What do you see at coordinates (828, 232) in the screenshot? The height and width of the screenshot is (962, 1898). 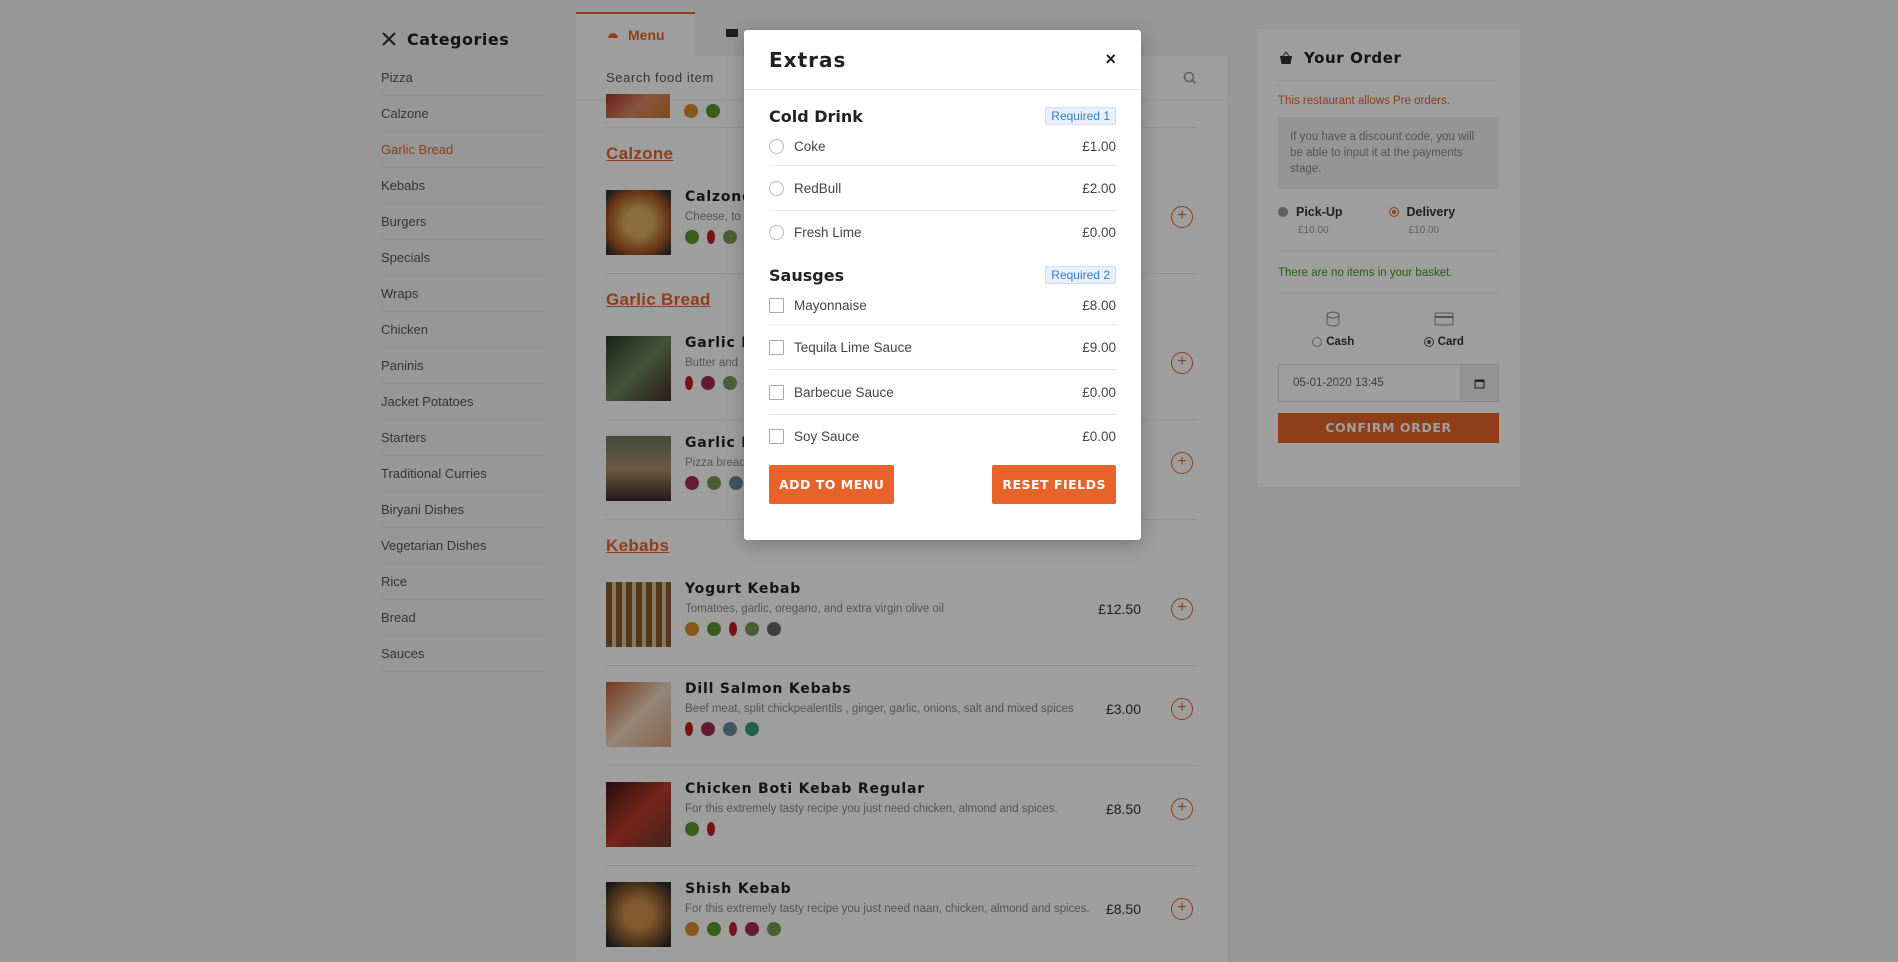 I see `option-label: Fresh Lime` at bounding box center [828, 232].